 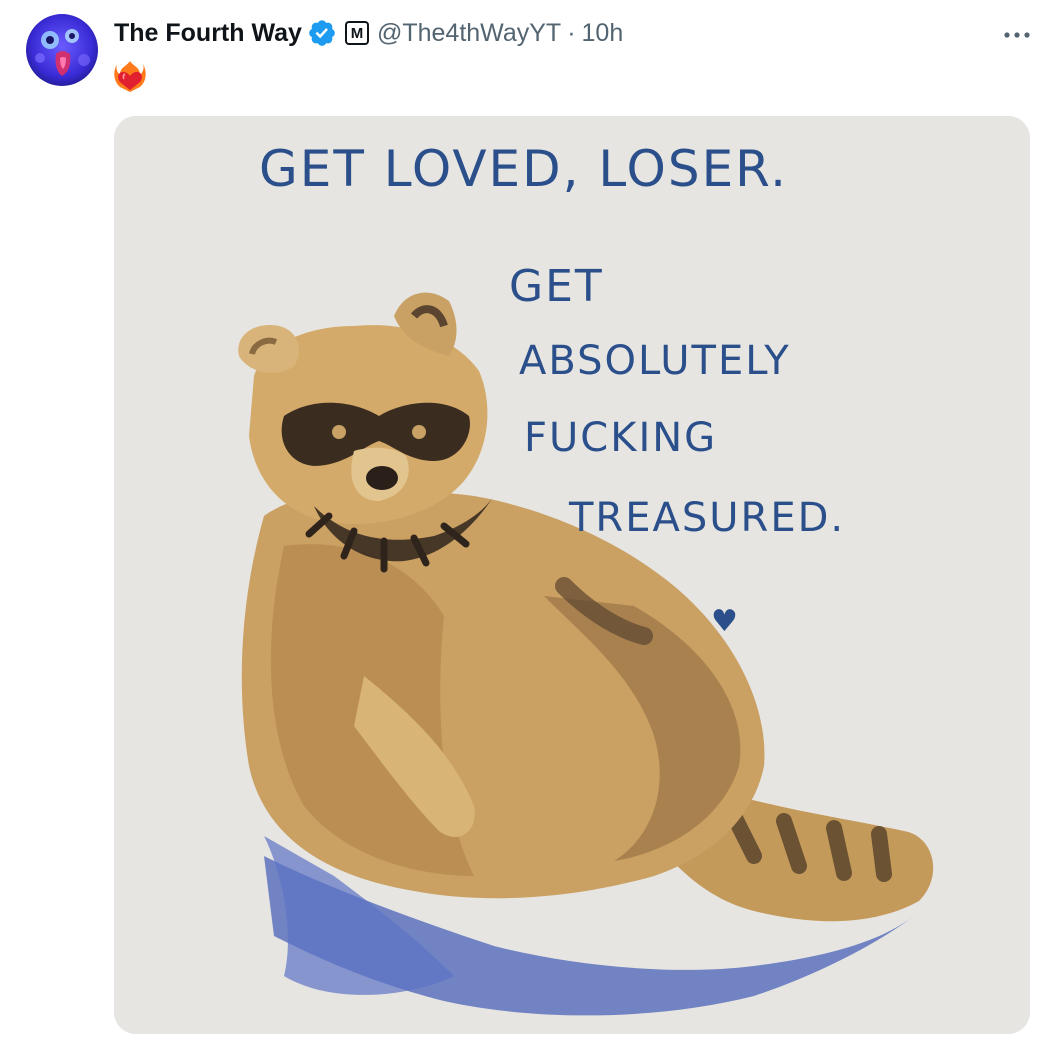 I want to click on image-caption-line: TREASURED., so click(x=706, y=518).